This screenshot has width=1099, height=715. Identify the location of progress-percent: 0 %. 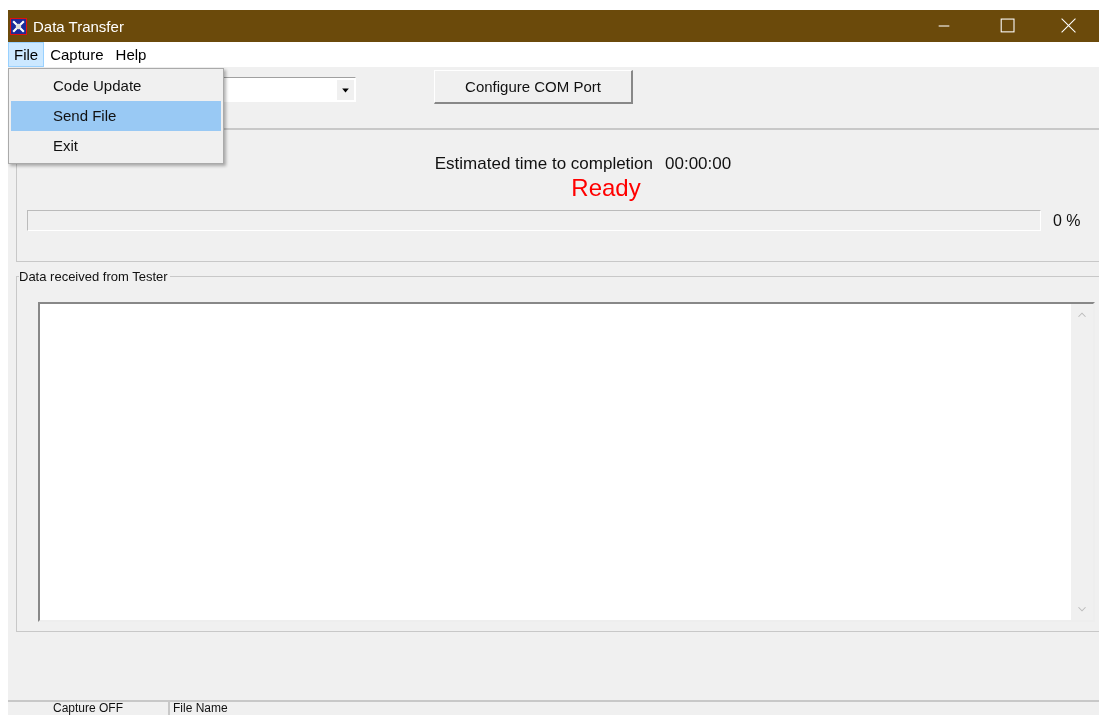
(1067, 220).